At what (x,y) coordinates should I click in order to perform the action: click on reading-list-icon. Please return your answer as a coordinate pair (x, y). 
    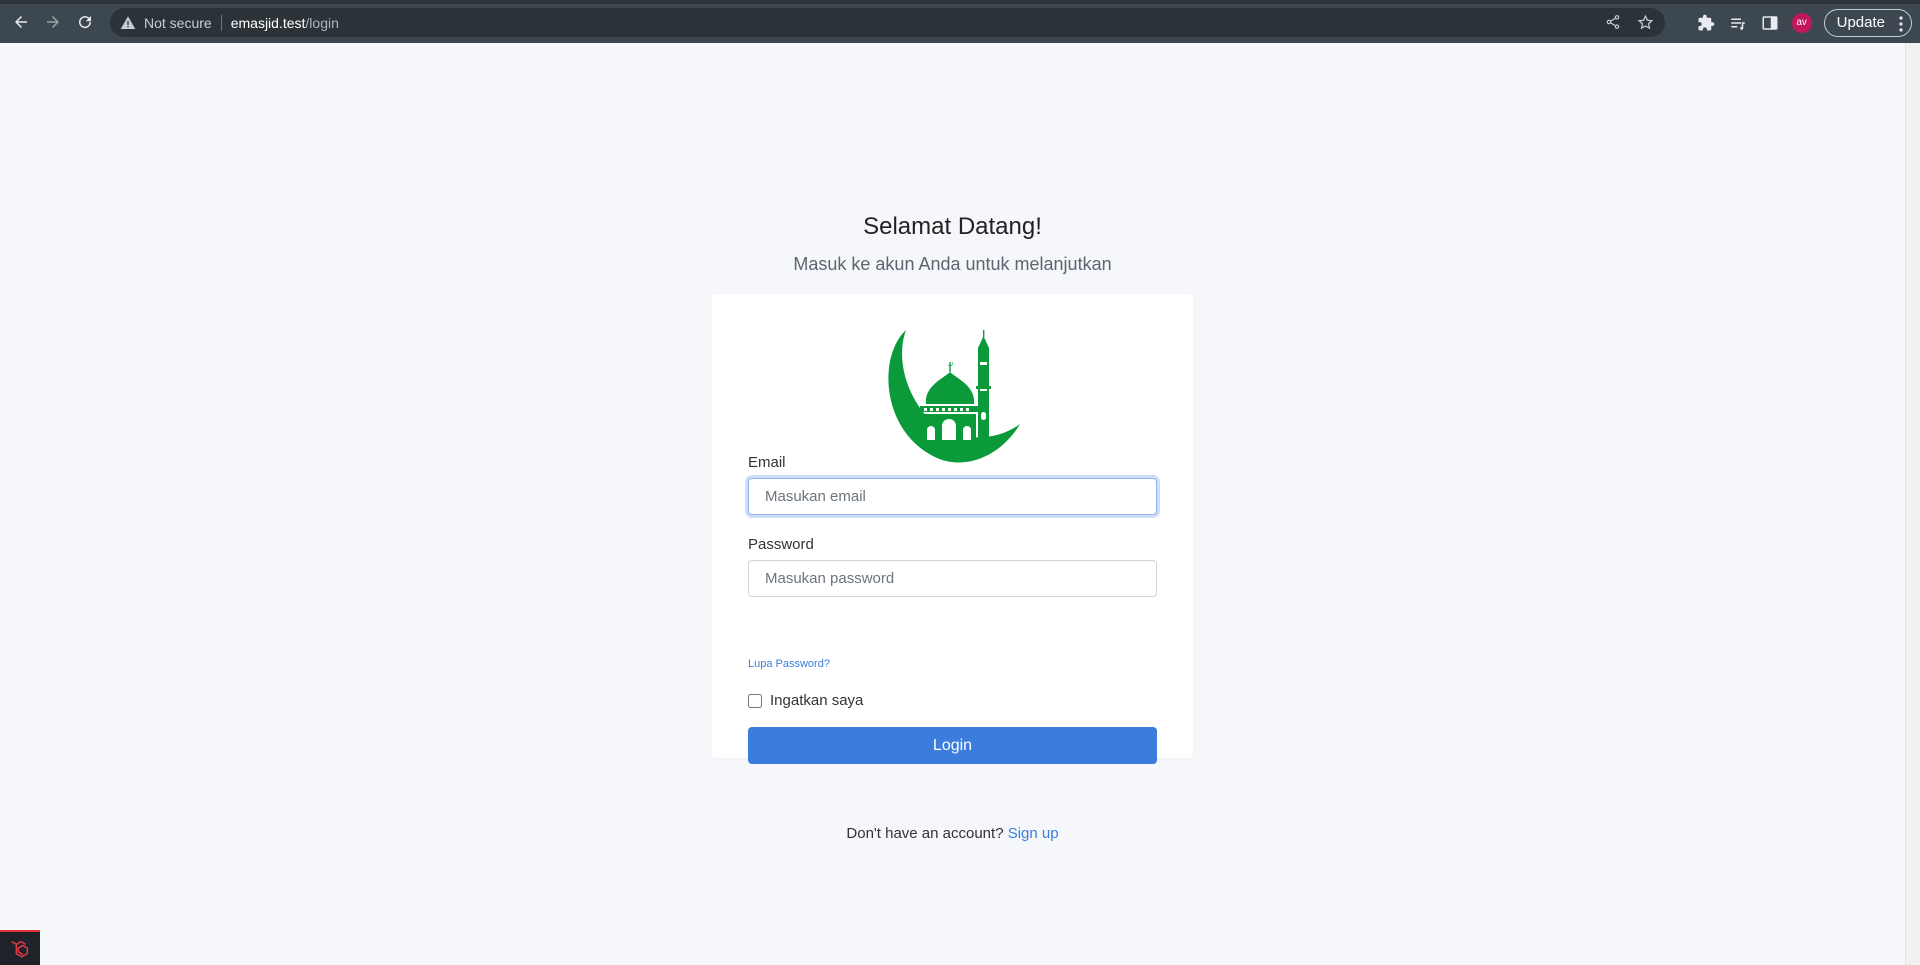
    Looking at the image, I should click on (1738, 23).